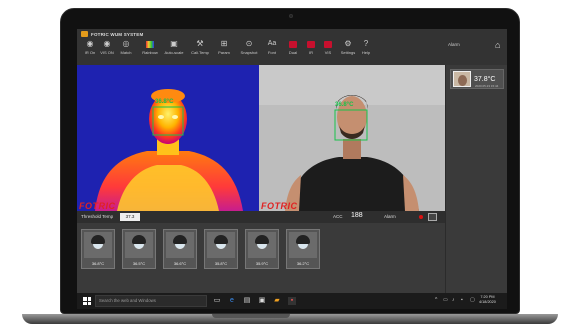  Describe the element at coordinates (151, 301) in the screenshot. I see `taskbar-search-input: Search the web and Windows` at that location.